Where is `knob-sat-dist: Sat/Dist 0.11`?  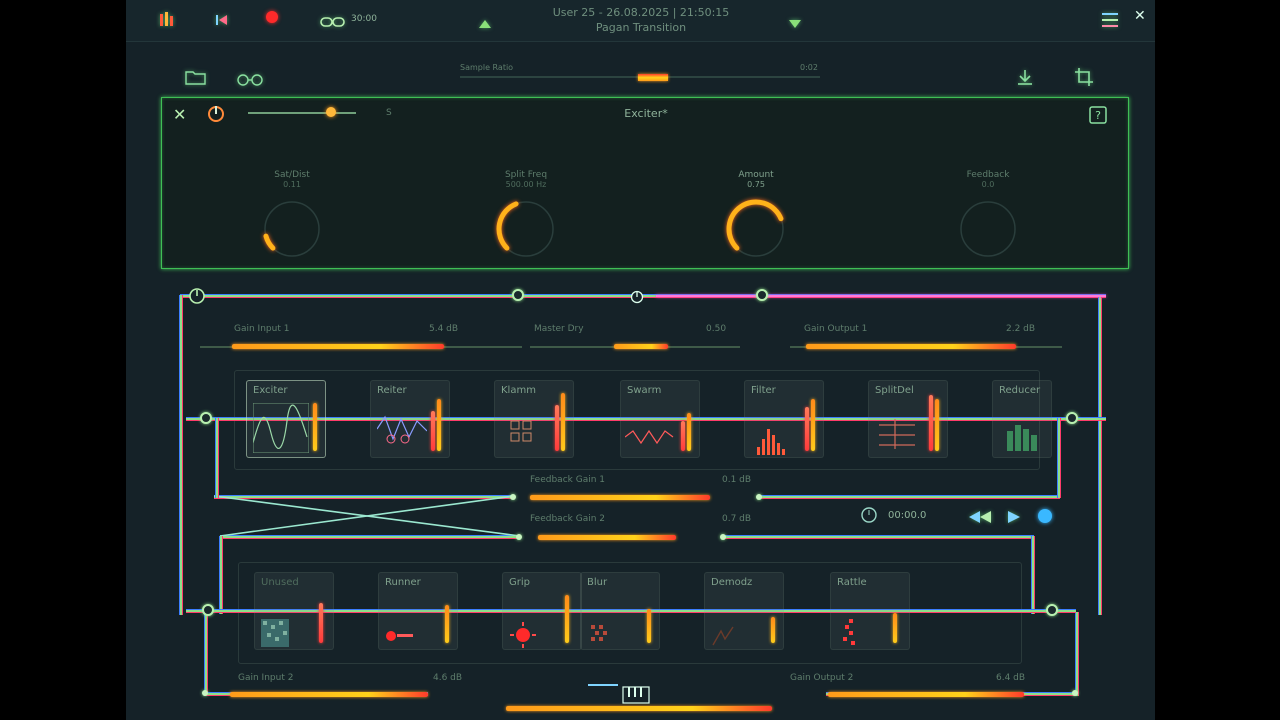
knob-sat-dist: Sat/Dist 0.11 is located at coordinates (292, 216).